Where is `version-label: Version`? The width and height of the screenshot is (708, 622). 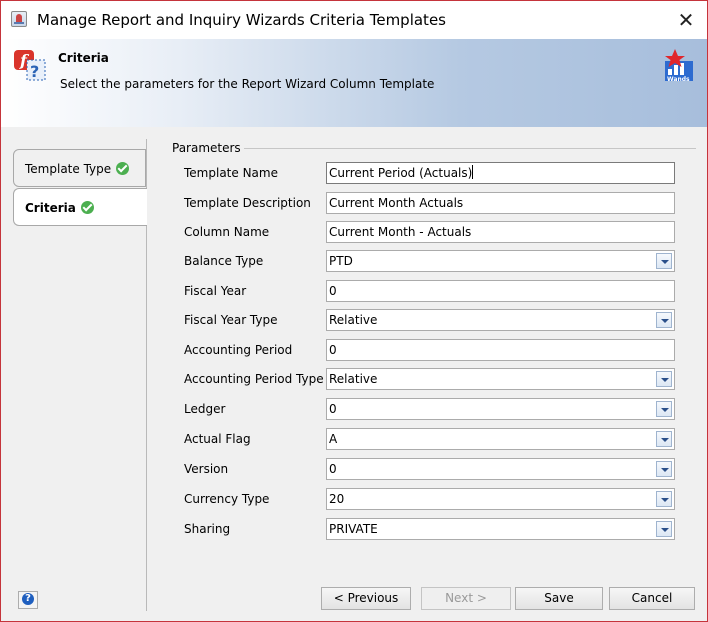 version-label: Version is located at coordinates (206, 469).